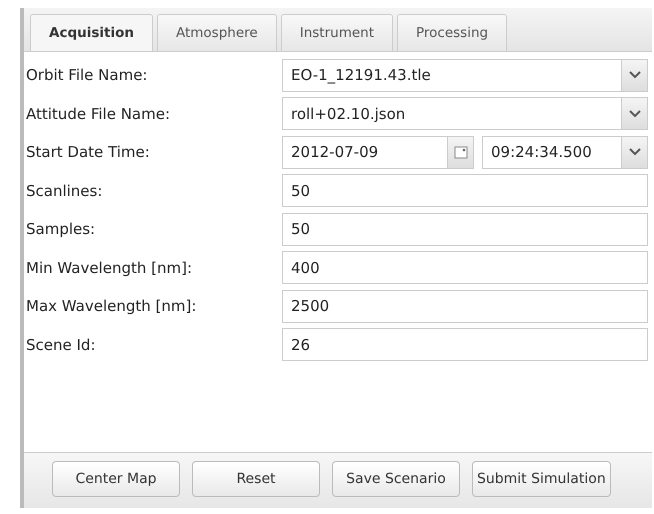 The image size is (654, 514). What do you see at coordinates (541, 479) in the screenshot?
I see `button: Submit Simulation` at bounding box center [541, 479].